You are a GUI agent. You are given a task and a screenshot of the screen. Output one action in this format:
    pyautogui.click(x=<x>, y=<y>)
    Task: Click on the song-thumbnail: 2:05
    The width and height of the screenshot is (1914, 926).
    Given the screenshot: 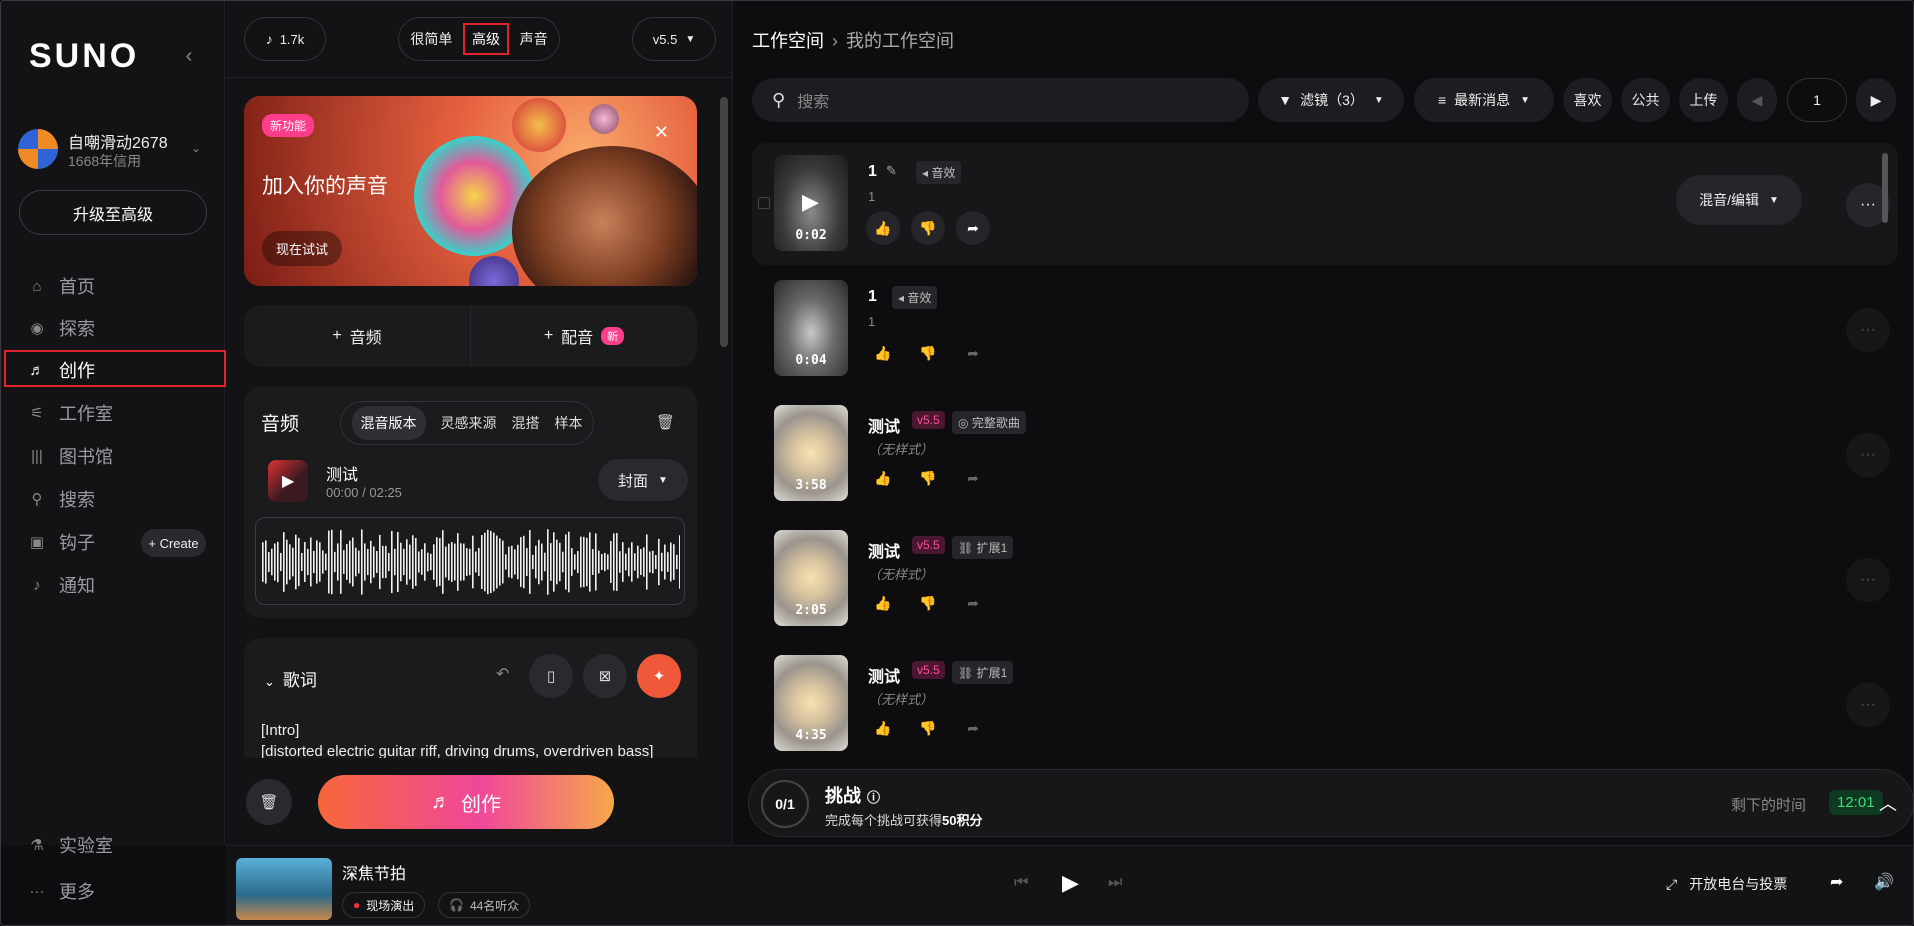 What is the action you would take?
    pyautogui.click(x=811, y=578)
    